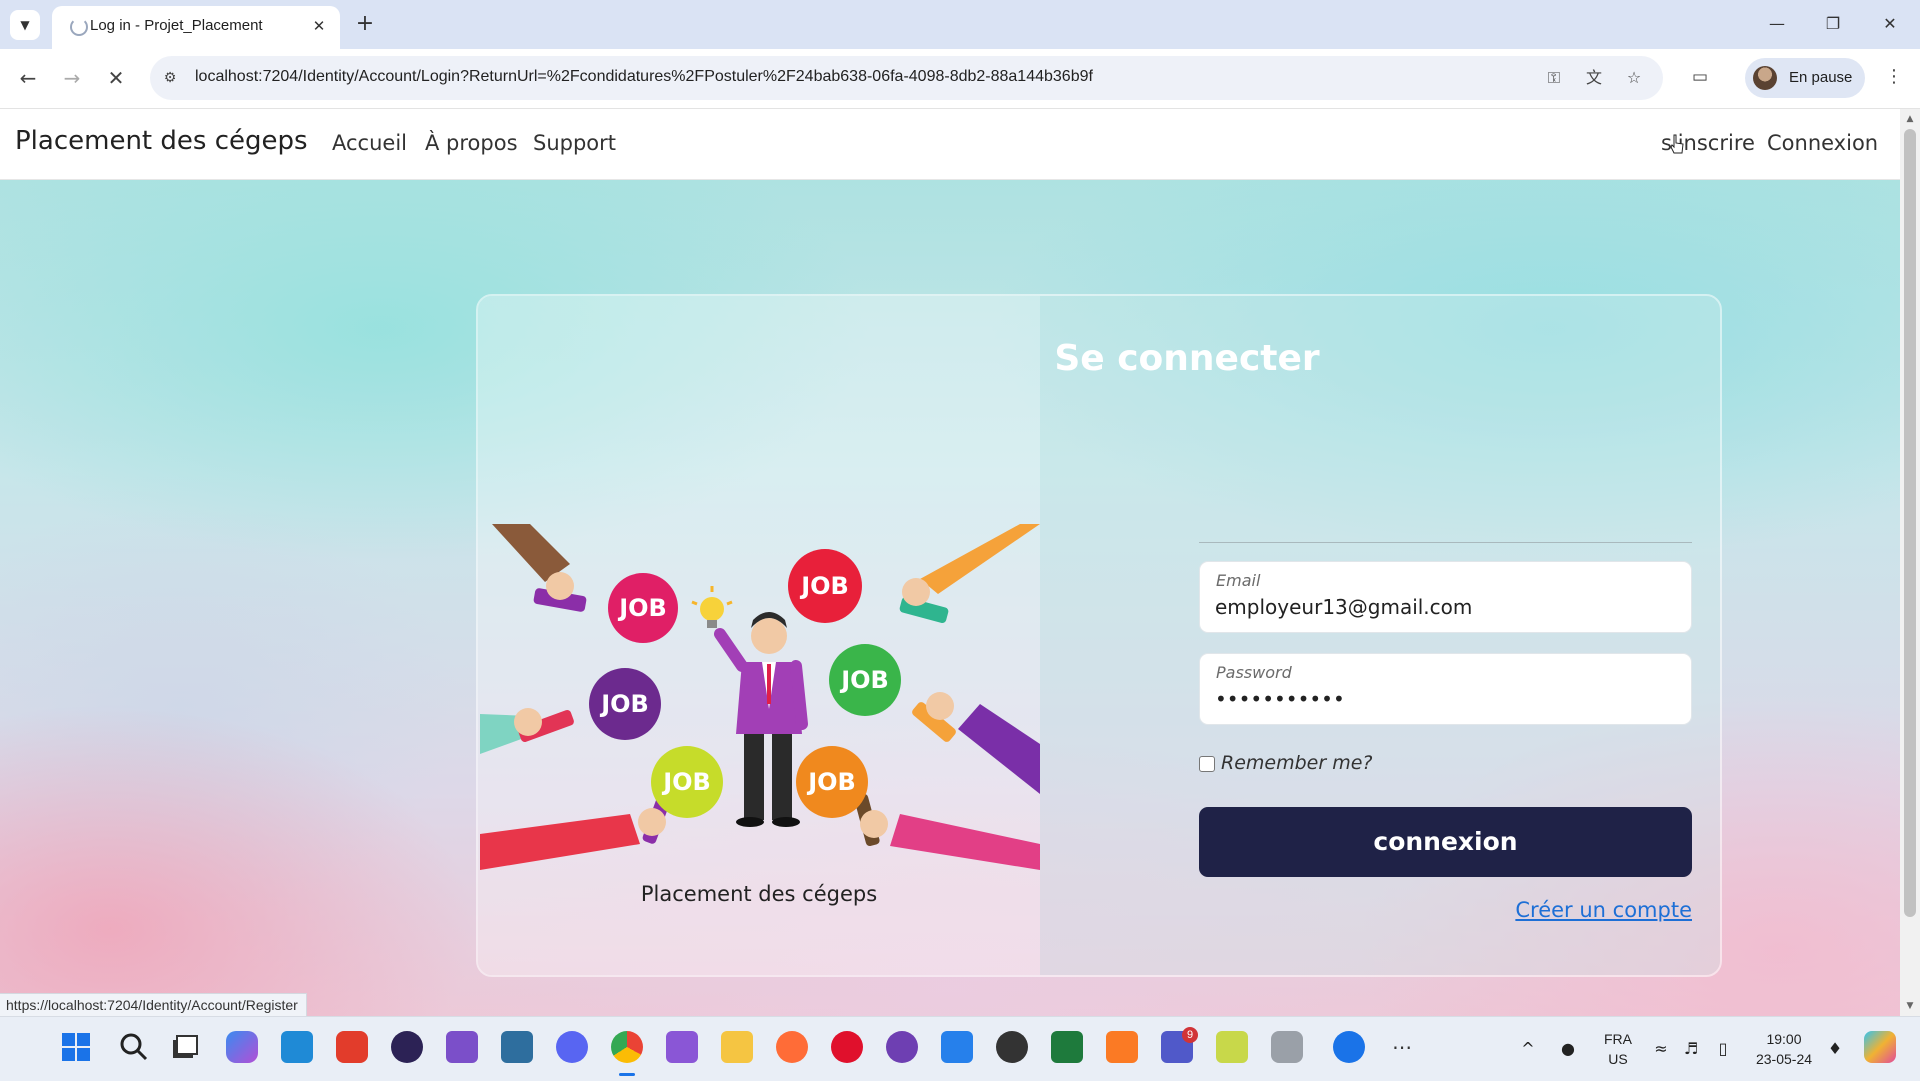 Image resolution: width=1920 pixels, height=1081 pixels. I want to click on nav-link-a-propos: À propos, so click(471, 143).